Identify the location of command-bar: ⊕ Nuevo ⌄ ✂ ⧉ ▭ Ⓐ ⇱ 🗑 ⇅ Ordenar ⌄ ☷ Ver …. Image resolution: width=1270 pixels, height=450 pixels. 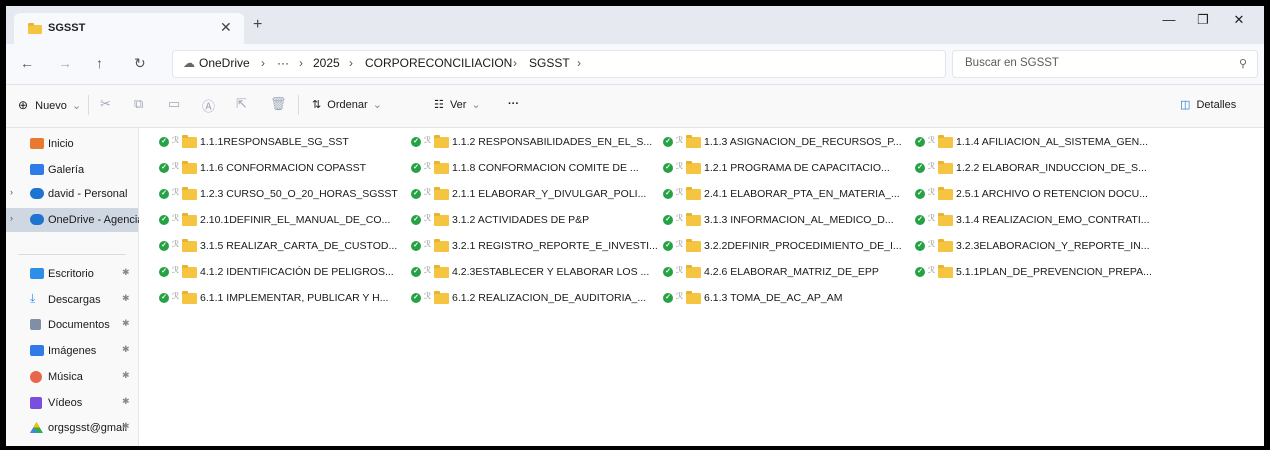
(635, 106).